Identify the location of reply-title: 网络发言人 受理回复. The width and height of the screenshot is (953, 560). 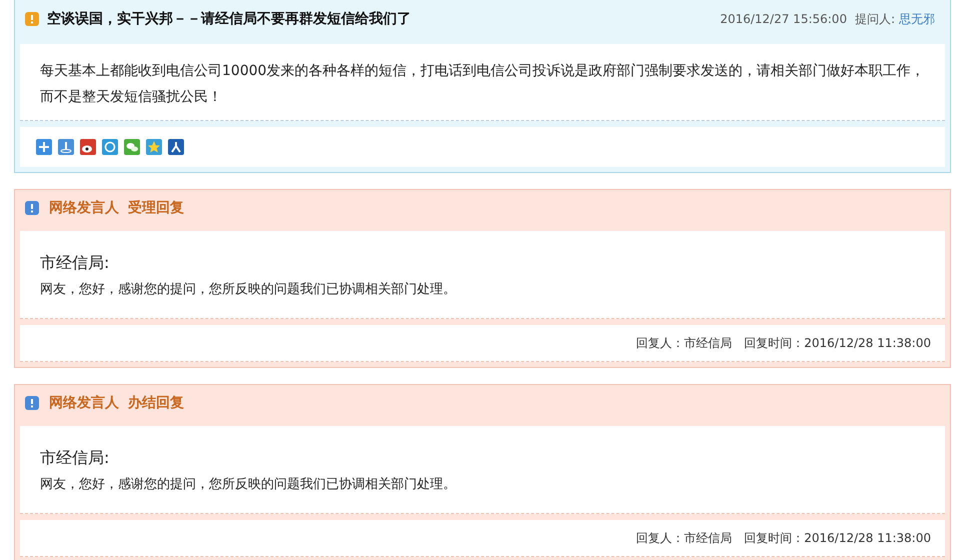
(116, 207).